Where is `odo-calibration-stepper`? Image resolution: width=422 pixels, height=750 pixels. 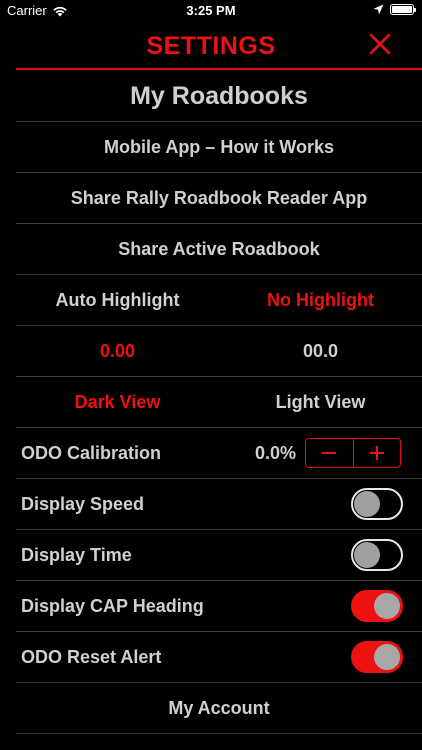
odo-calibration-stepper is located at coordinates (353, 453).